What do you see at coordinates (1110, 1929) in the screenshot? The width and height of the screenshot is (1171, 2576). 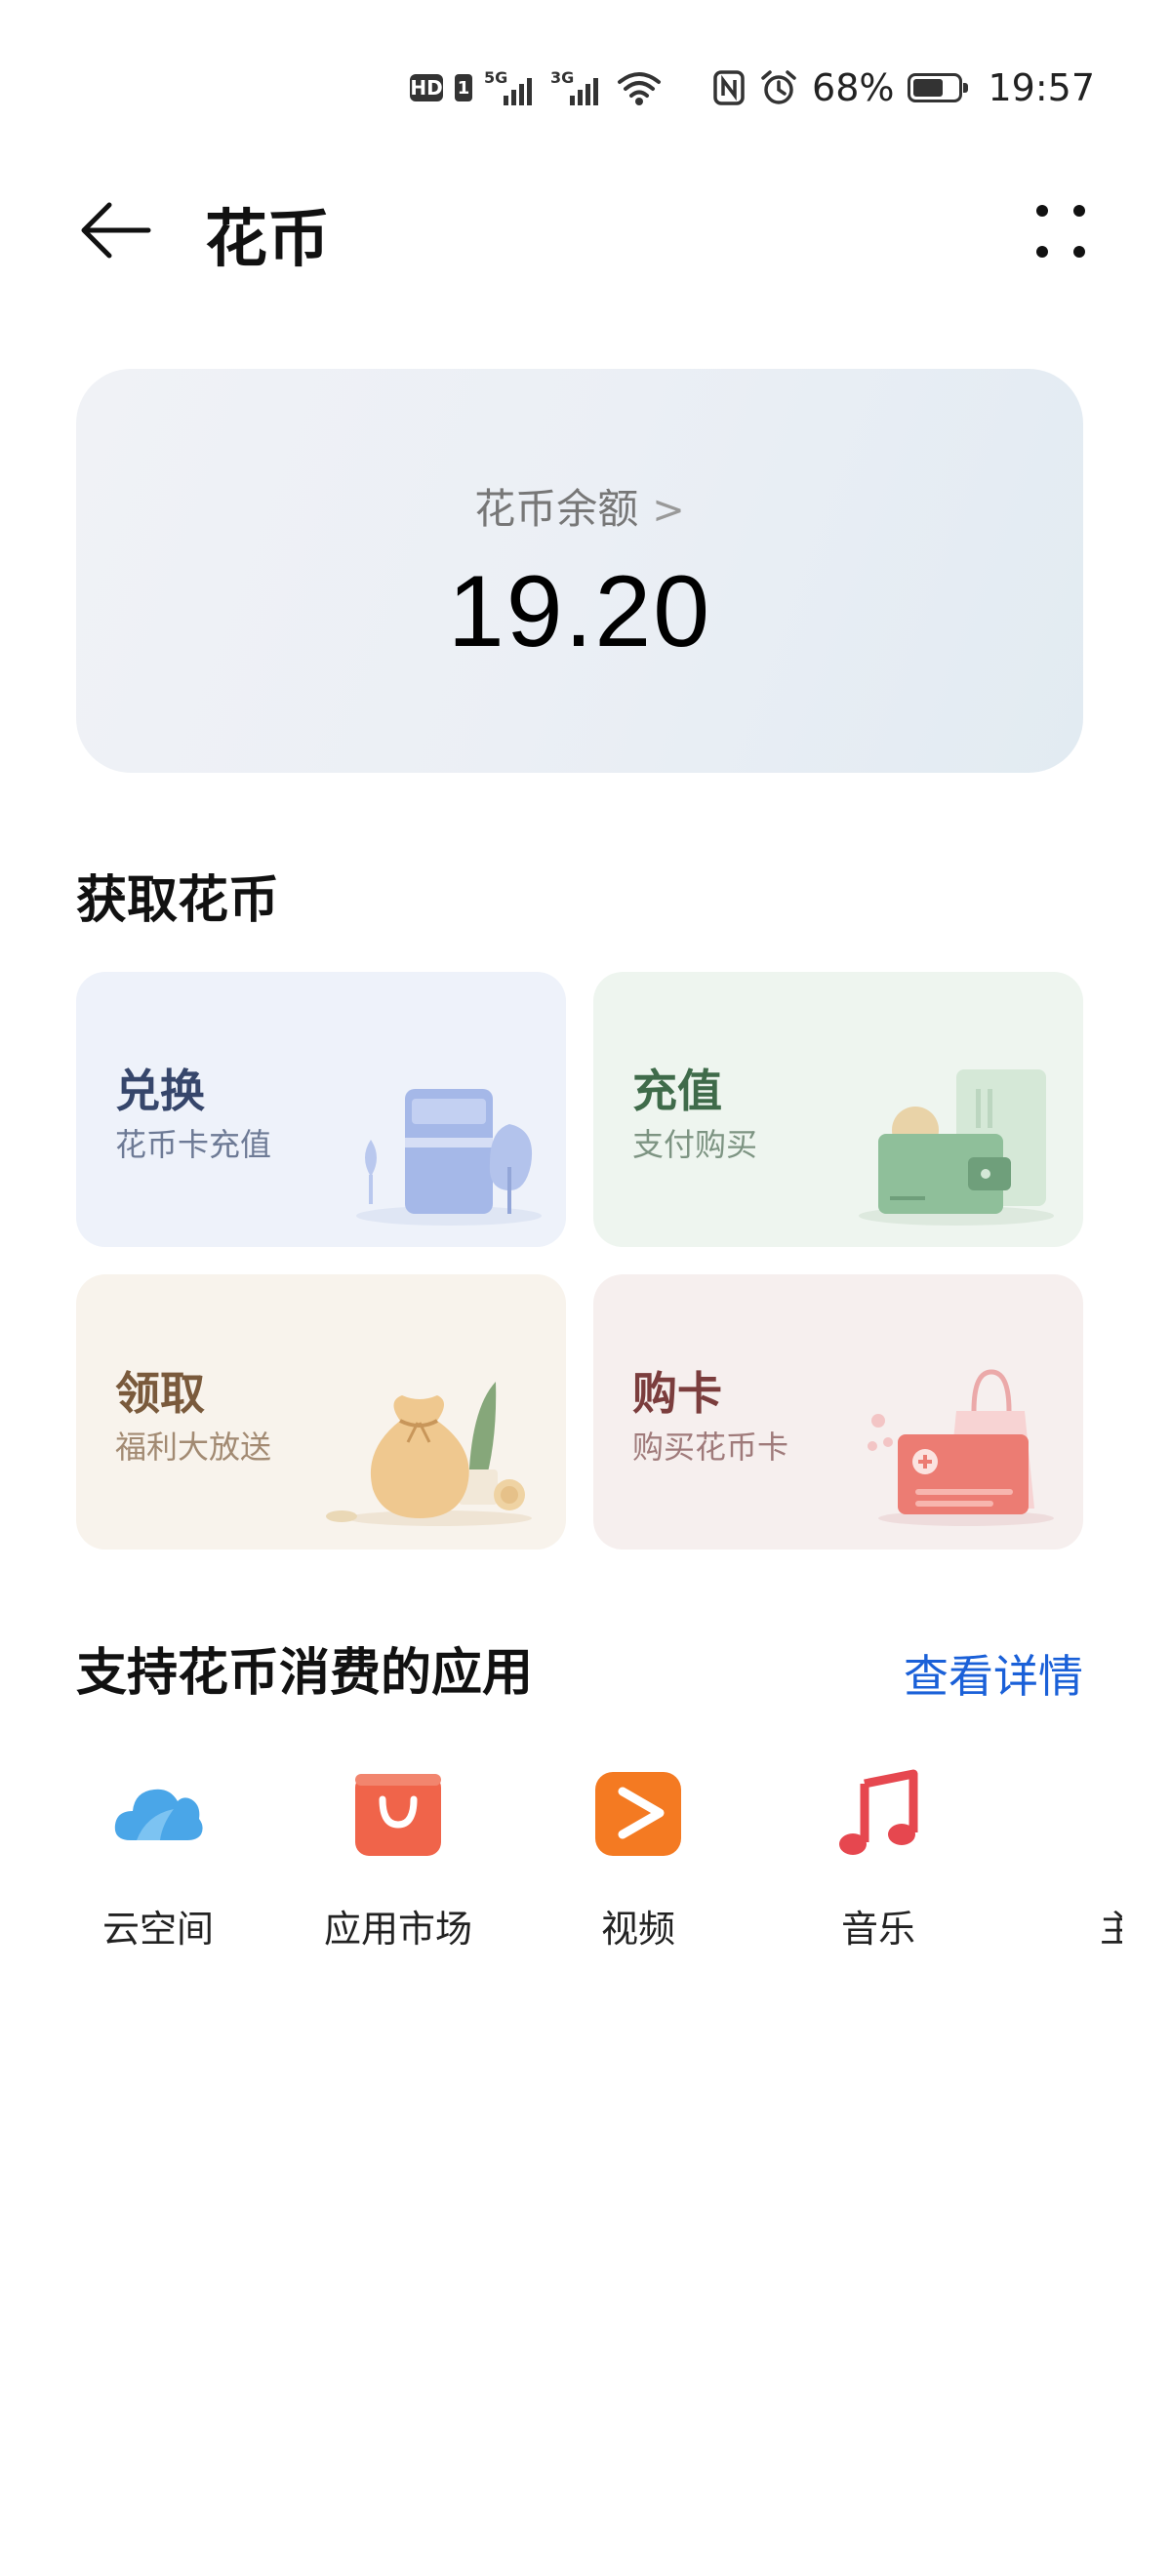 I see `app-label: 主` at bounding box center [1110, 1929].